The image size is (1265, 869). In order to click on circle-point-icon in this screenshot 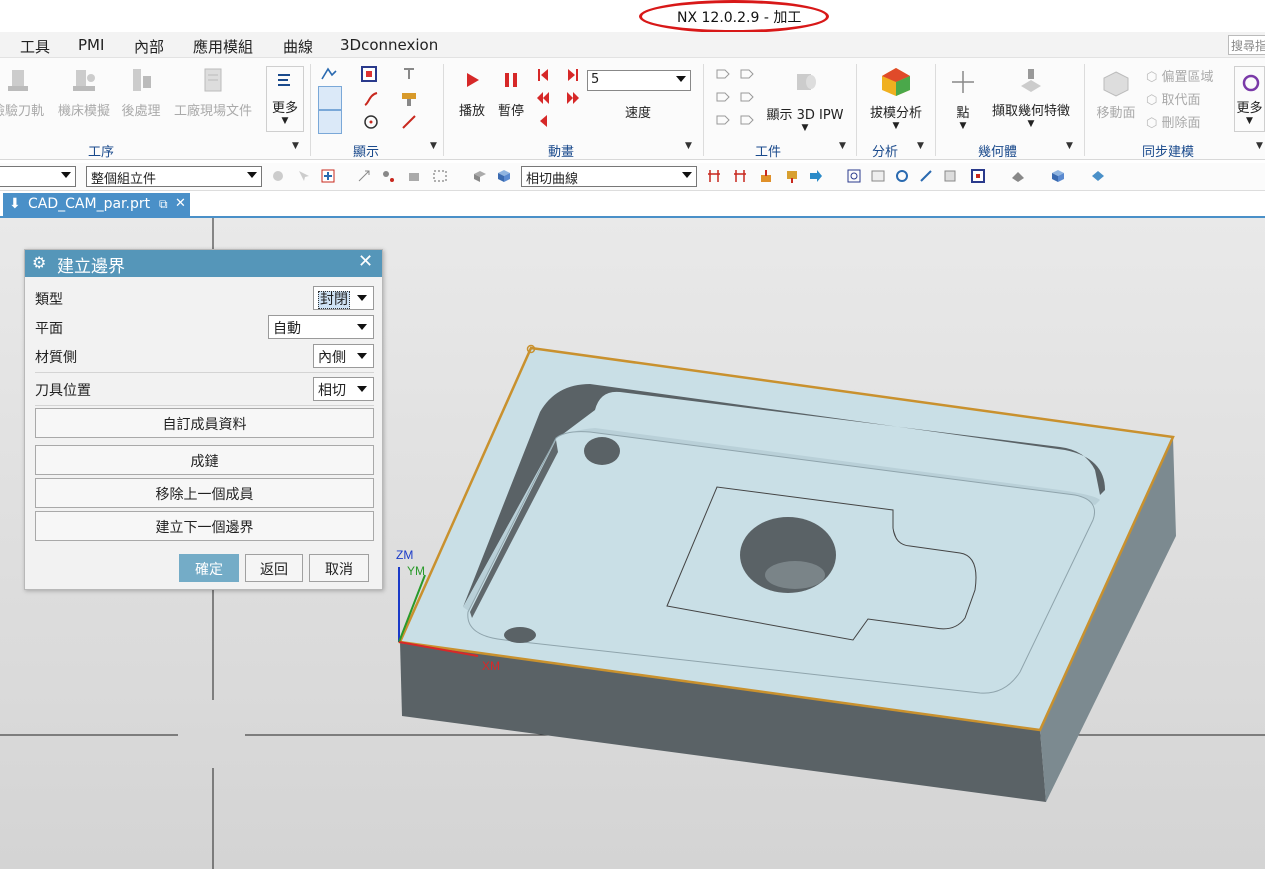, I will do `click(371, 122)`.